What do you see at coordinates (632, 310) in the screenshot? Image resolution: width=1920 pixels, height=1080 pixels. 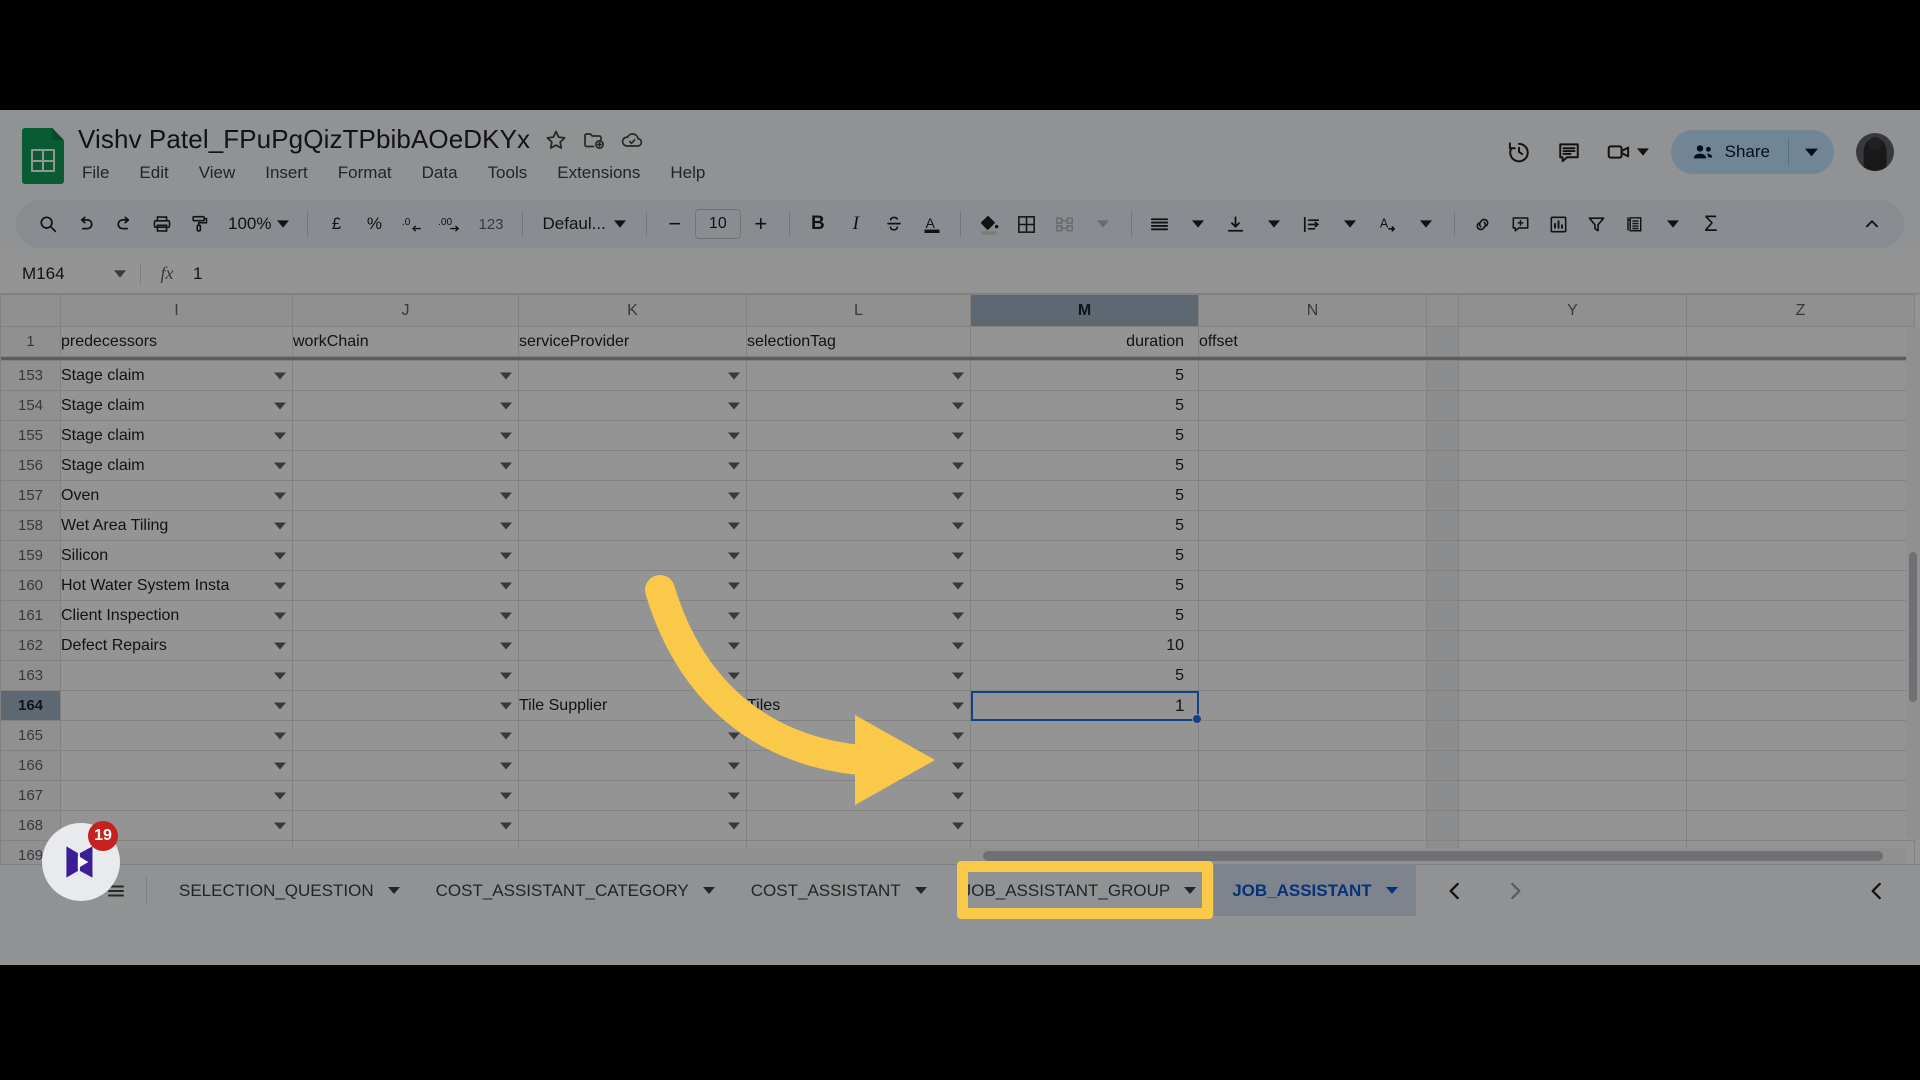 I see `column-header-k: K` at bounding box center [632, 310].